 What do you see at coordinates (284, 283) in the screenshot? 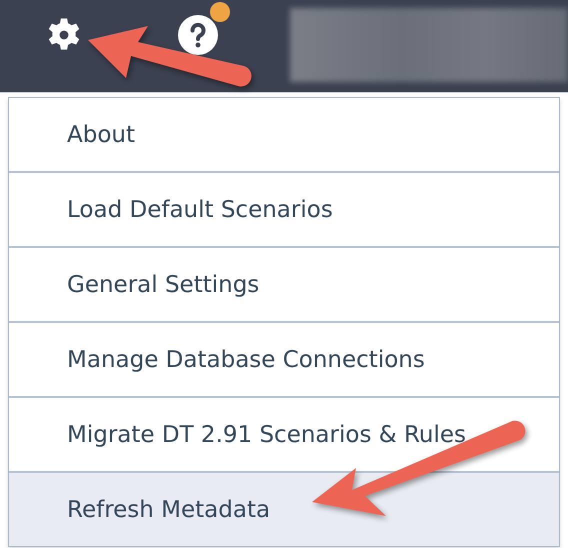
I see `menu-item: General Settings` at bounding box center [284, 283].